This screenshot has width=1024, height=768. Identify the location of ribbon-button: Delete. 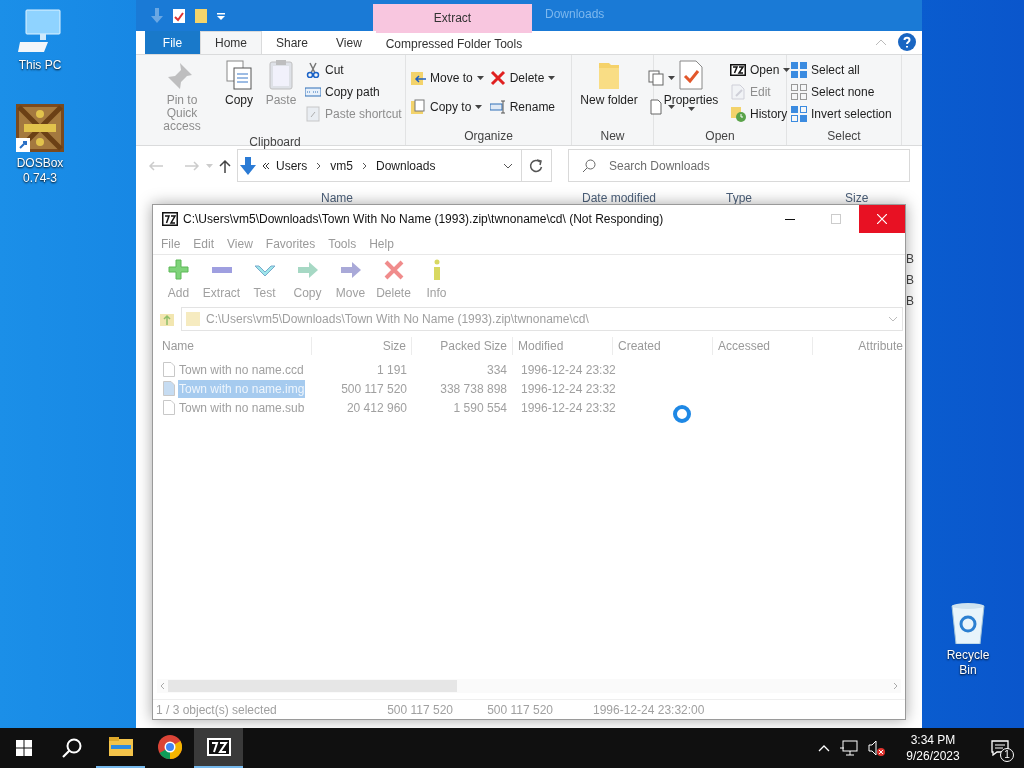
(522, 78).